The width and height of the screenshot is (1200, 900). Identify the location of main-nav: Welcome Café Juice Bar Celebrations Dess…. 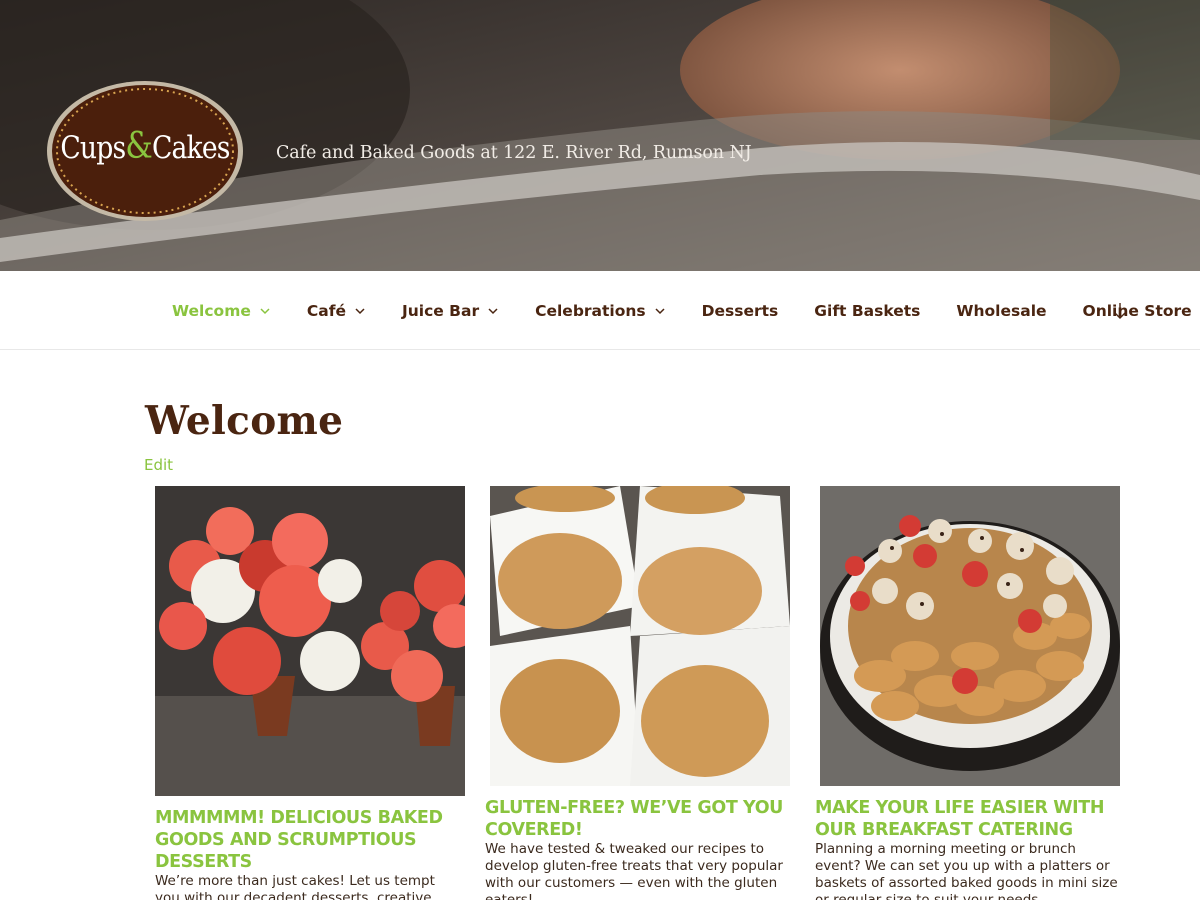
(600, 310).